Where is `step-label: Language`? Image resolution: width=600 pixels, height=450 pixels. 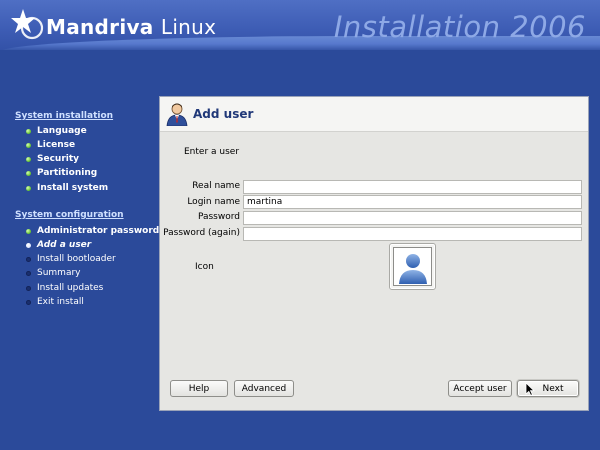
step-label: Language is located at coordinates (62, 131).